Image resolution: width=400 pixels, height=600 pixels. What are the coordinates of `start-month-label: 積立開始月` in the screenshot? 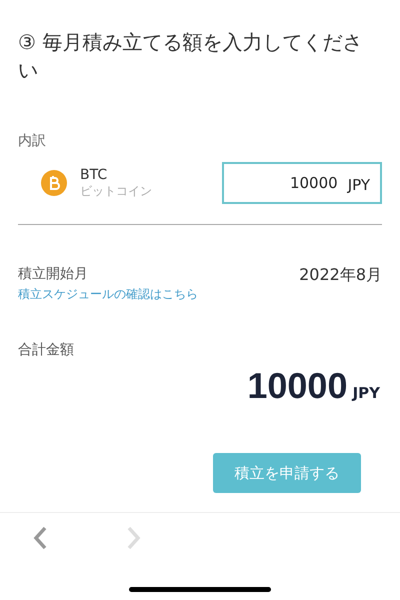 It's located at (53, 274).